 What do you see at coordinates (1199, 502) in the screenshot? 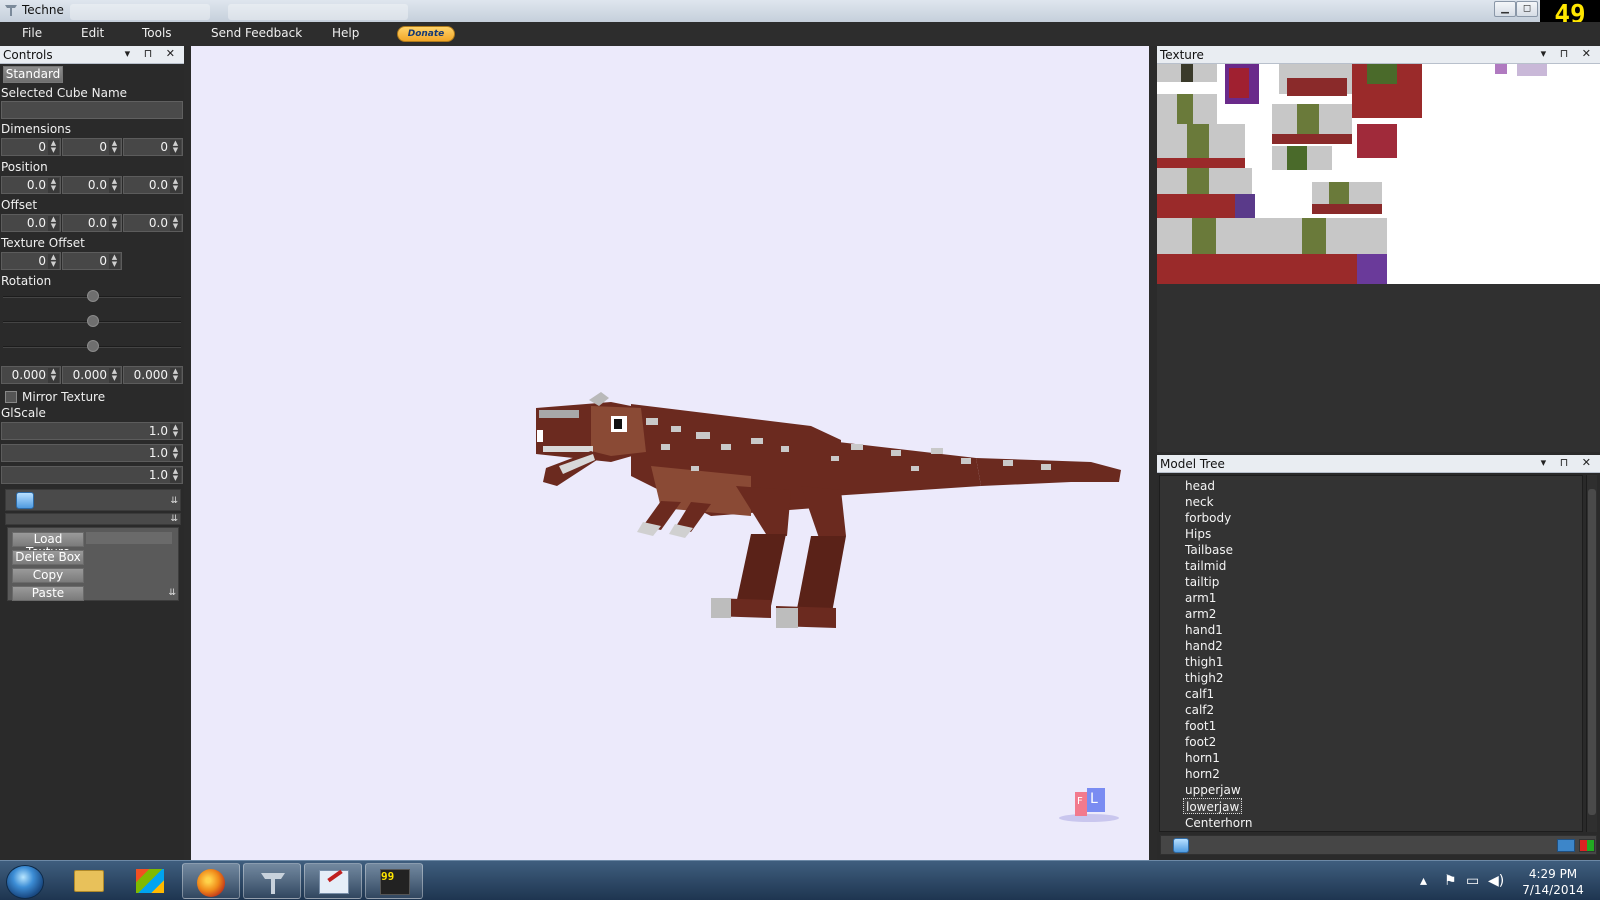
I see `tree-item-neck: neck` at bounding box center [1199, 502].